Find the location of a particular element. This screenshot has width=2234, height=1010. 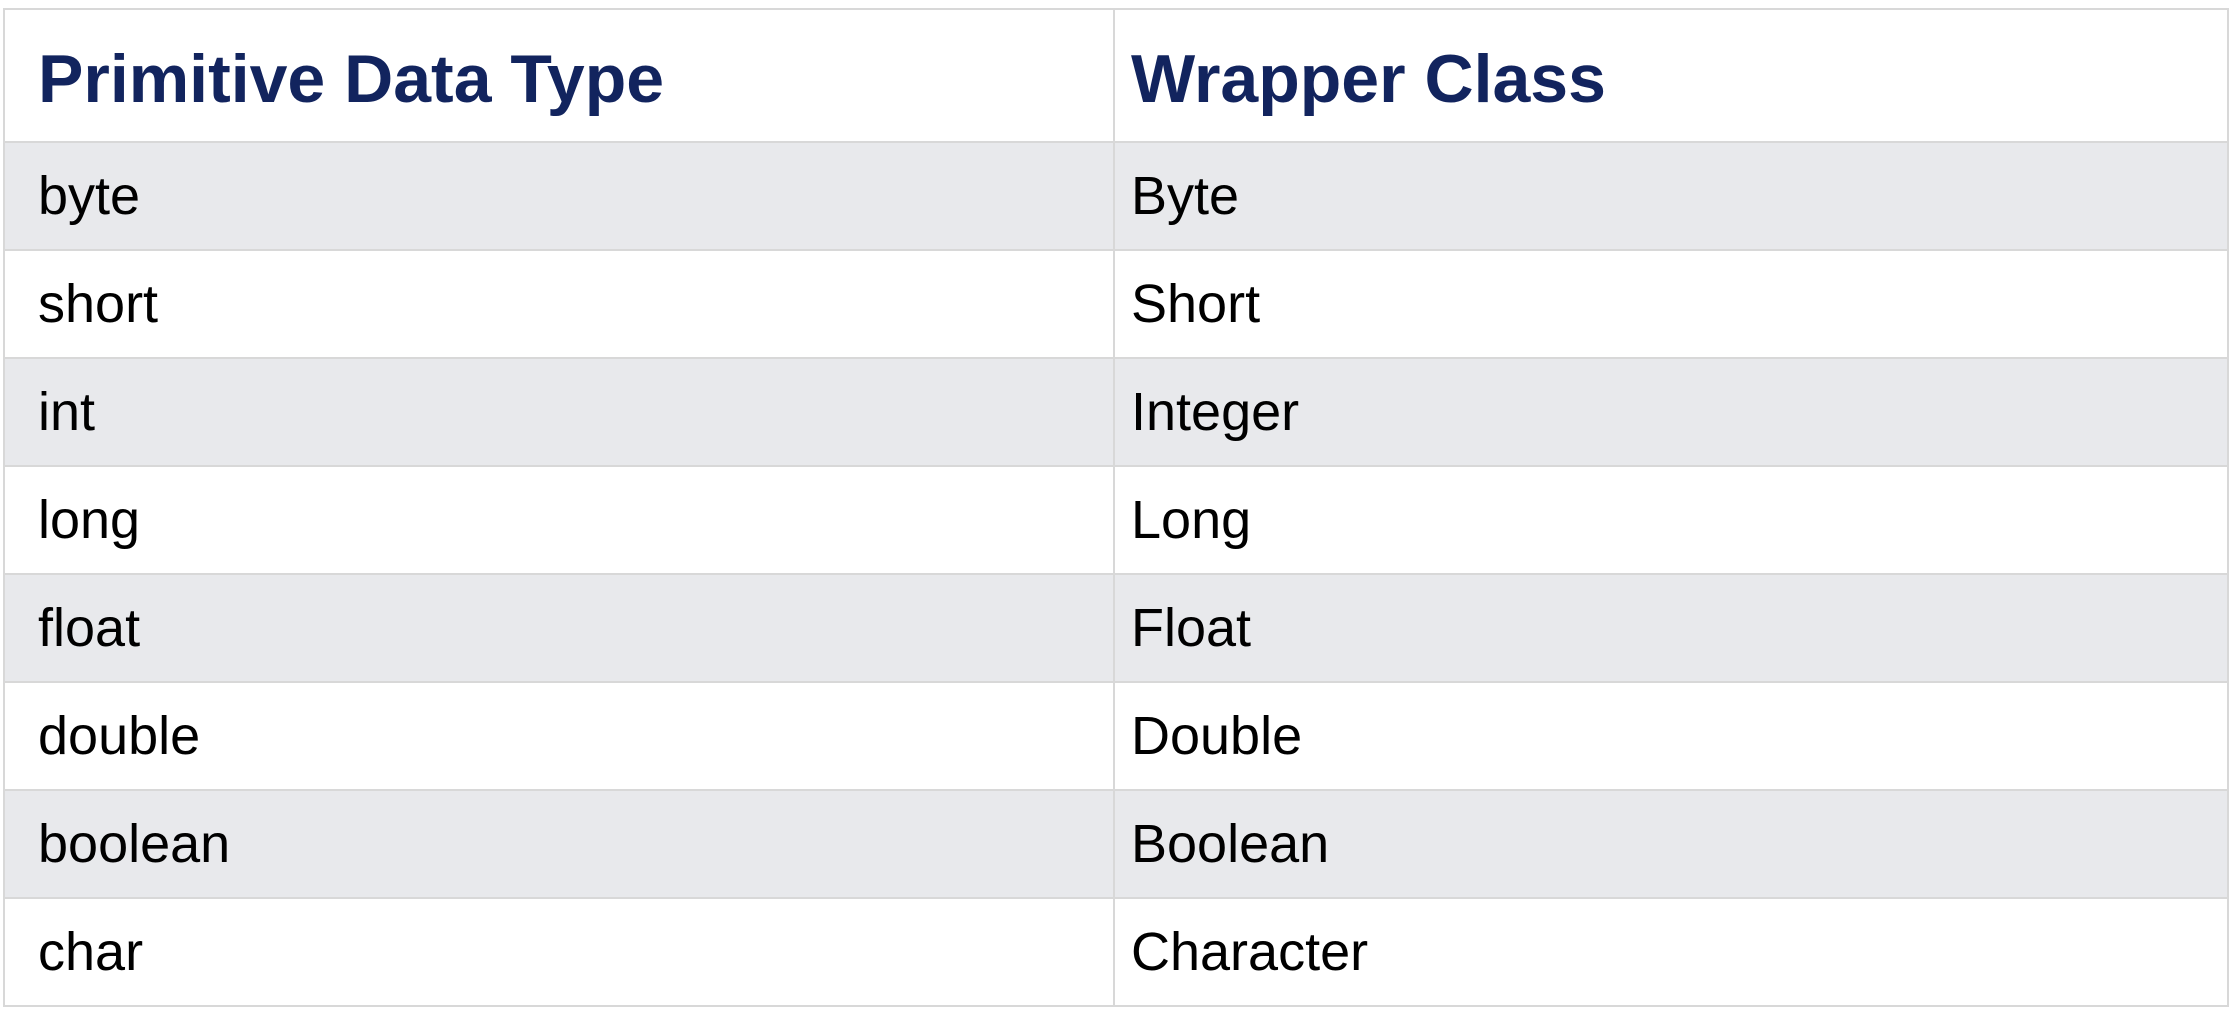

wrapper-class-cell: Double is located at coordinates (1217, 736).